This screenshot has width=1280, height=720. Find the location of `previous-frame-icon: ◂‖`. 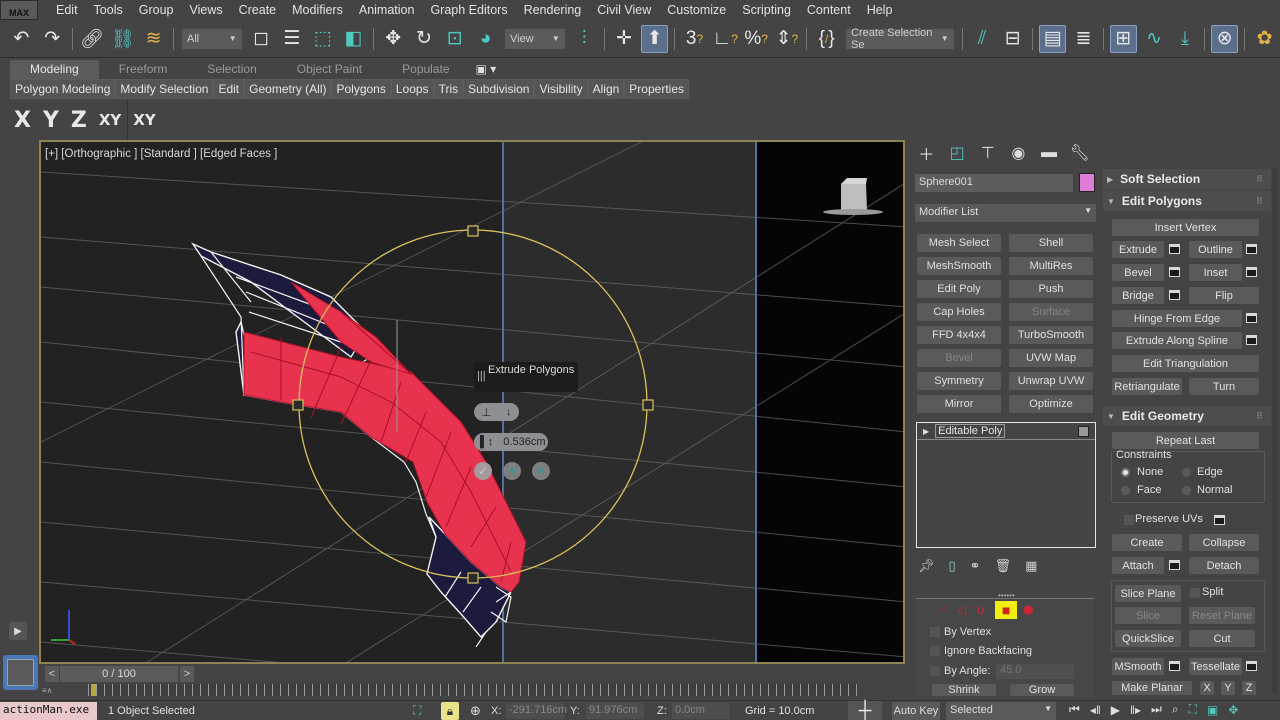

previous-frame-icon: ◂‖ is located at coordinates (1095, 710).